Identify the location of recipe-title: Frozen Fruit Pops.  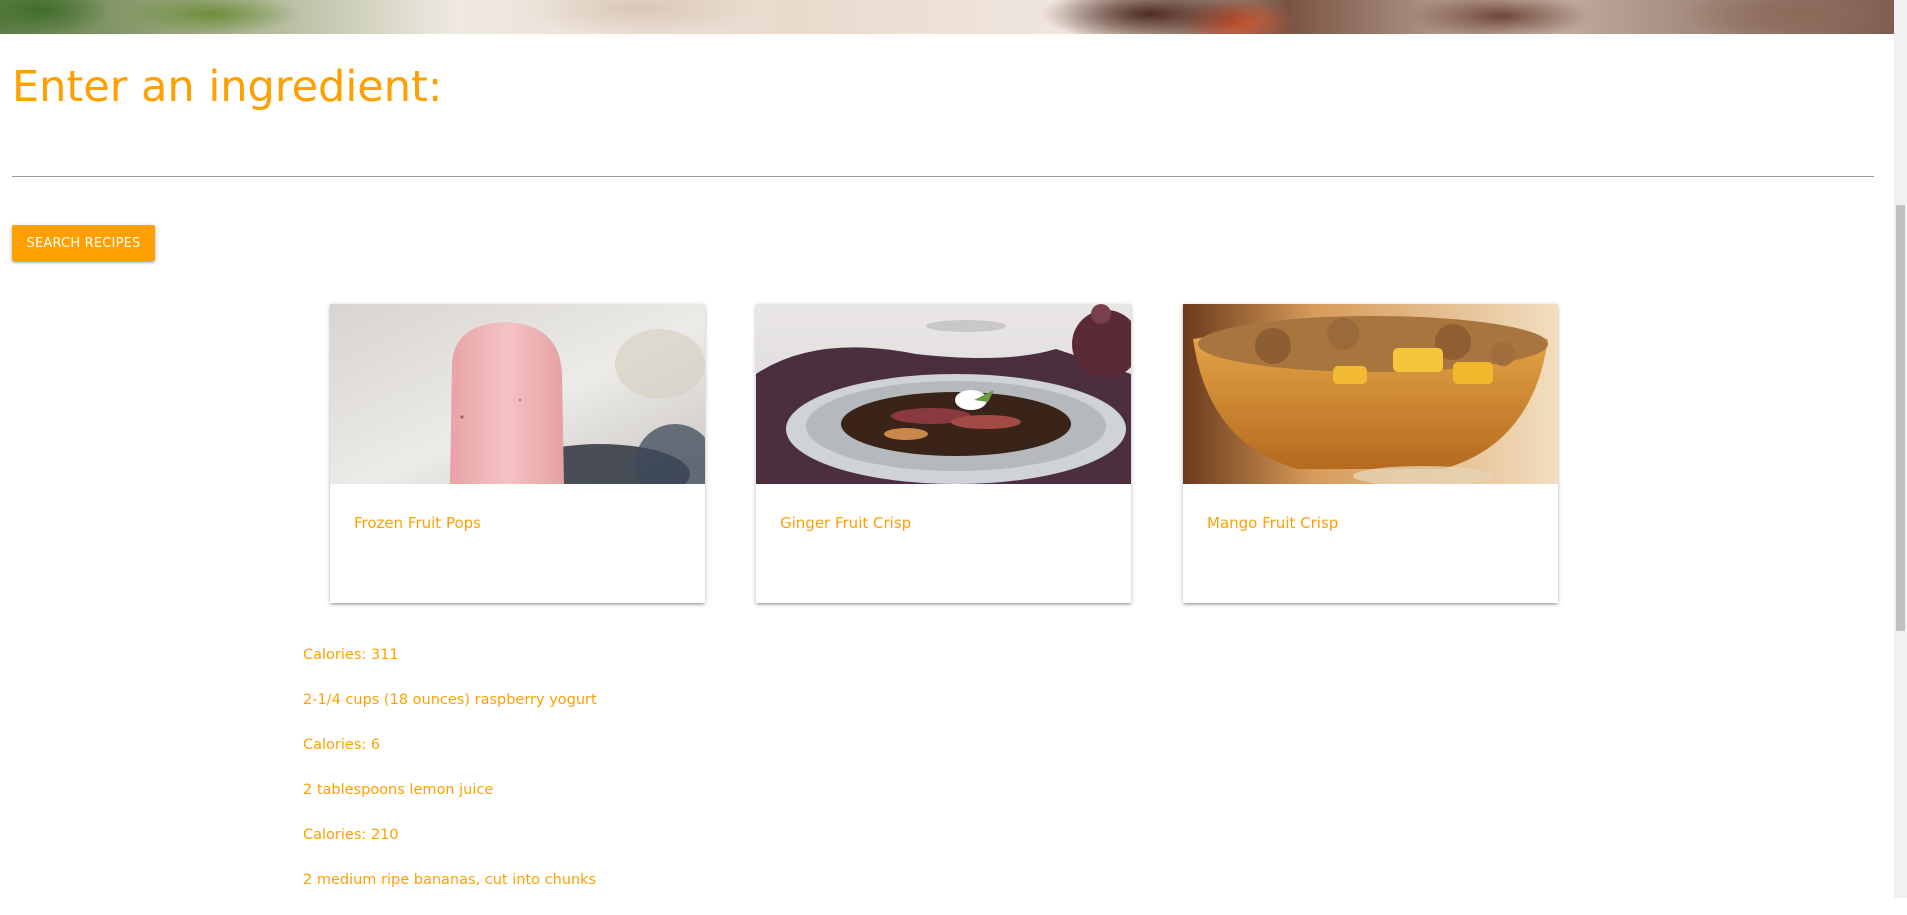
(417, 523).